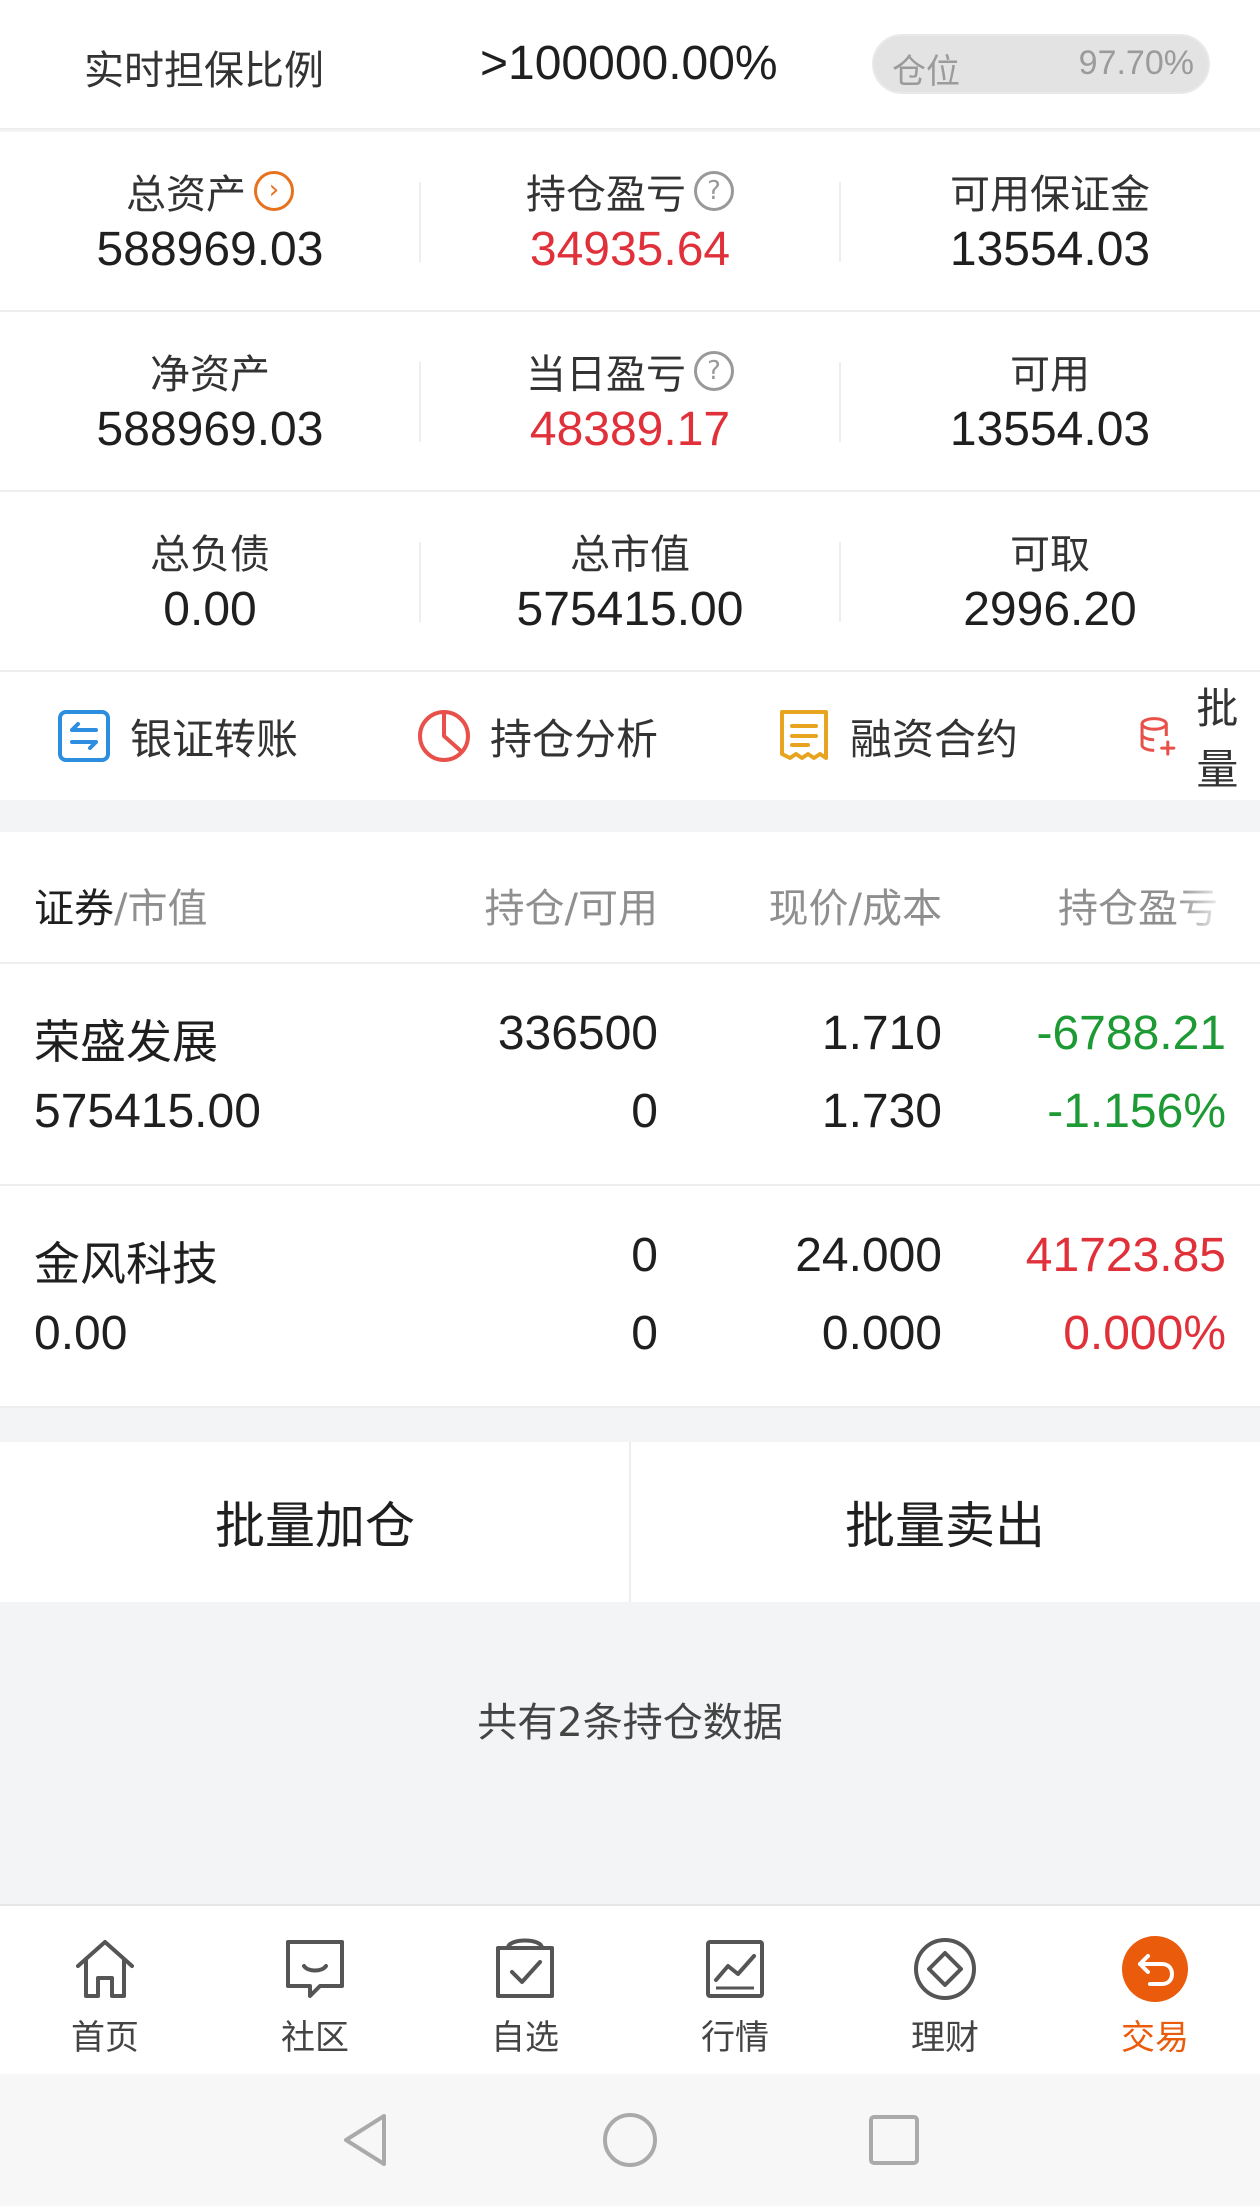  What do you see at coordinates (1050, 609) in the screenshot?
I see `withdrawable-value: 2996.20` at bounding box center [1050, 609].